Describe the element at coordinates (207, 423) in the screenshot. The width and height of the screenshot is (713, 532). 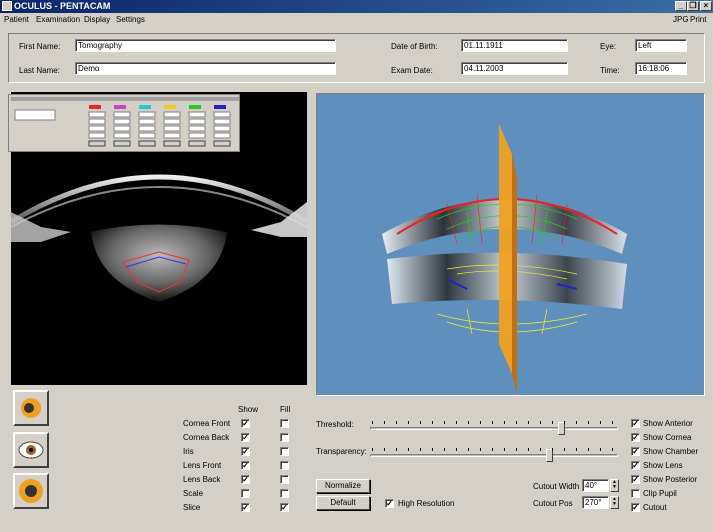
I see `display-row-label: Cornea Front` at that location.